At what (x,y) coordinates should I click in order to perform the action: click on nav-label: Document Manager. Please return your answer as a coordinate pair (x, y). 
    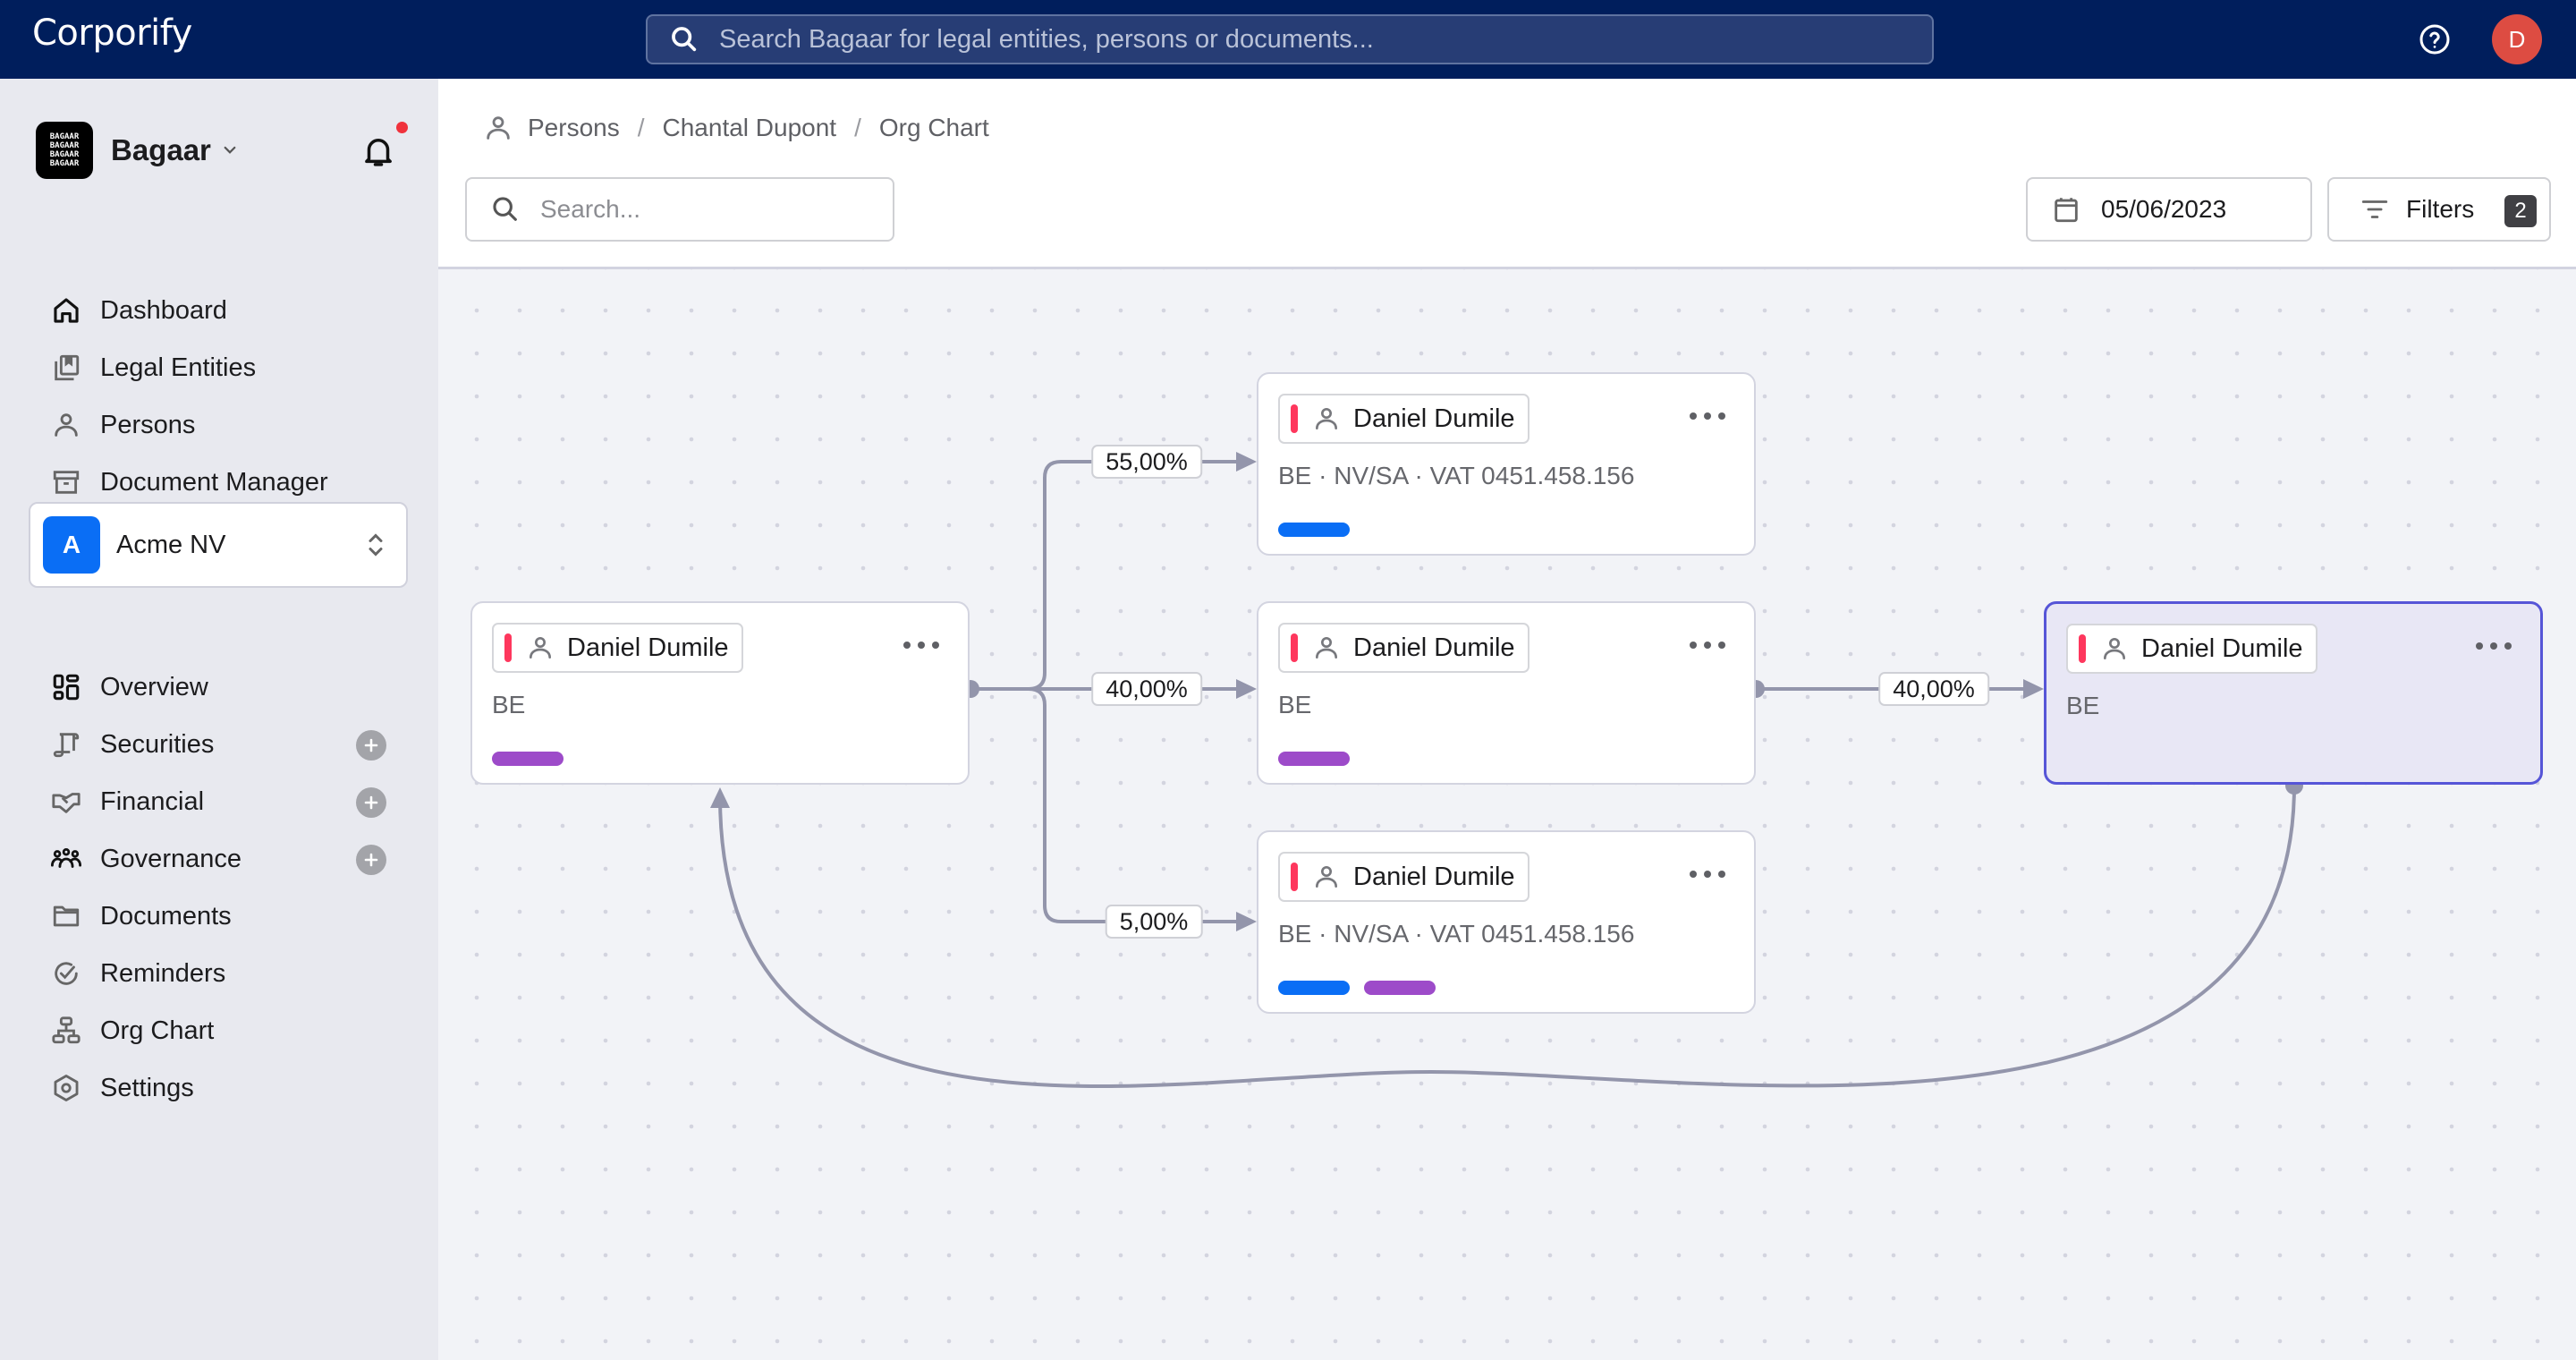
    Looking at the image, I should click on (214, 482).